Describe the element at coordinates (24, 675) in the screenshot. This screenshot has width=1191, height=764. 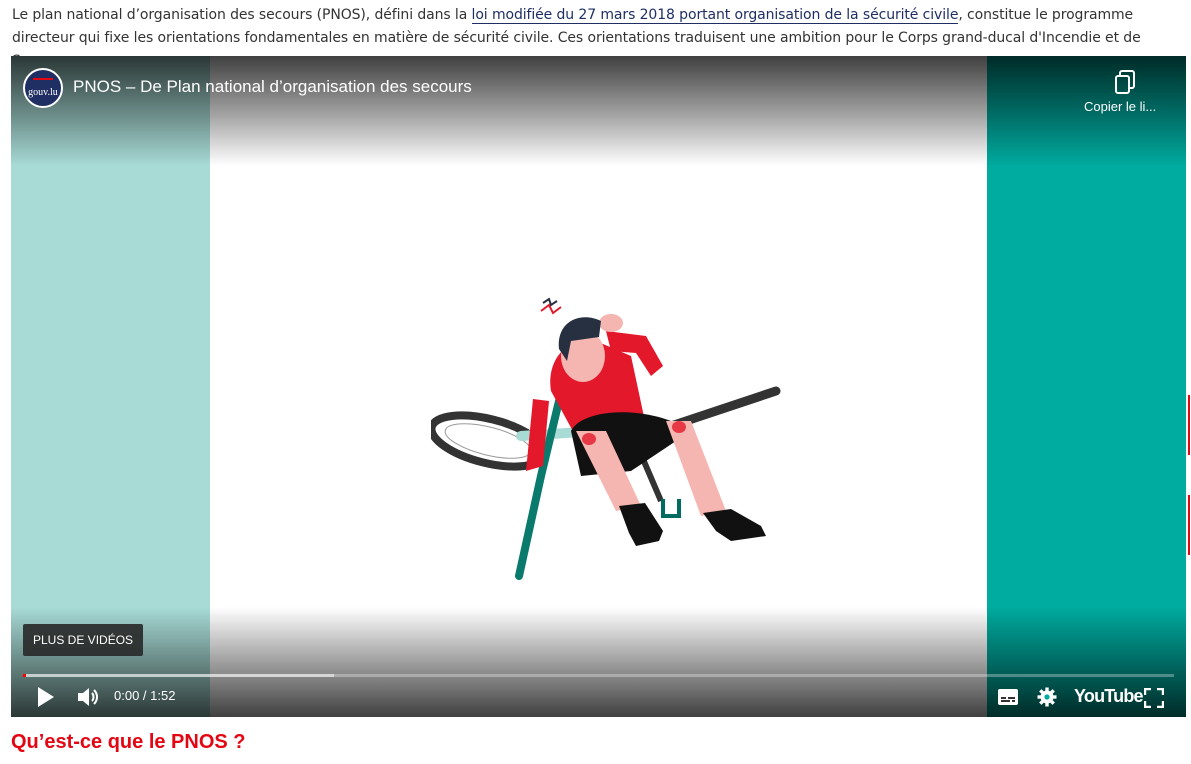
I see `progress-played` at that location.